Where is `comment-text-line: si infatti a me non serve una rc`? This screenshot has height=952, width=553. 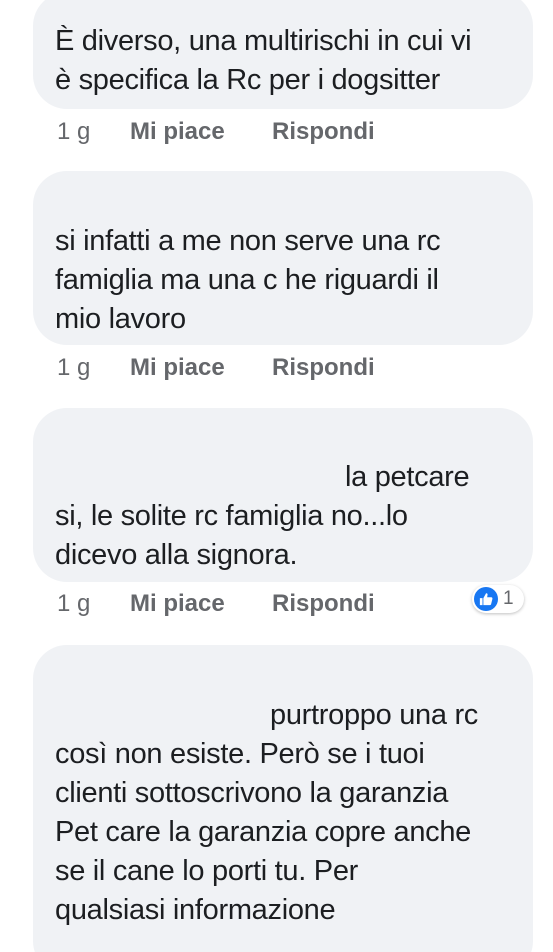
comment-text-line: si infatti a me non serve una rc is located at coordinates (248, 241).